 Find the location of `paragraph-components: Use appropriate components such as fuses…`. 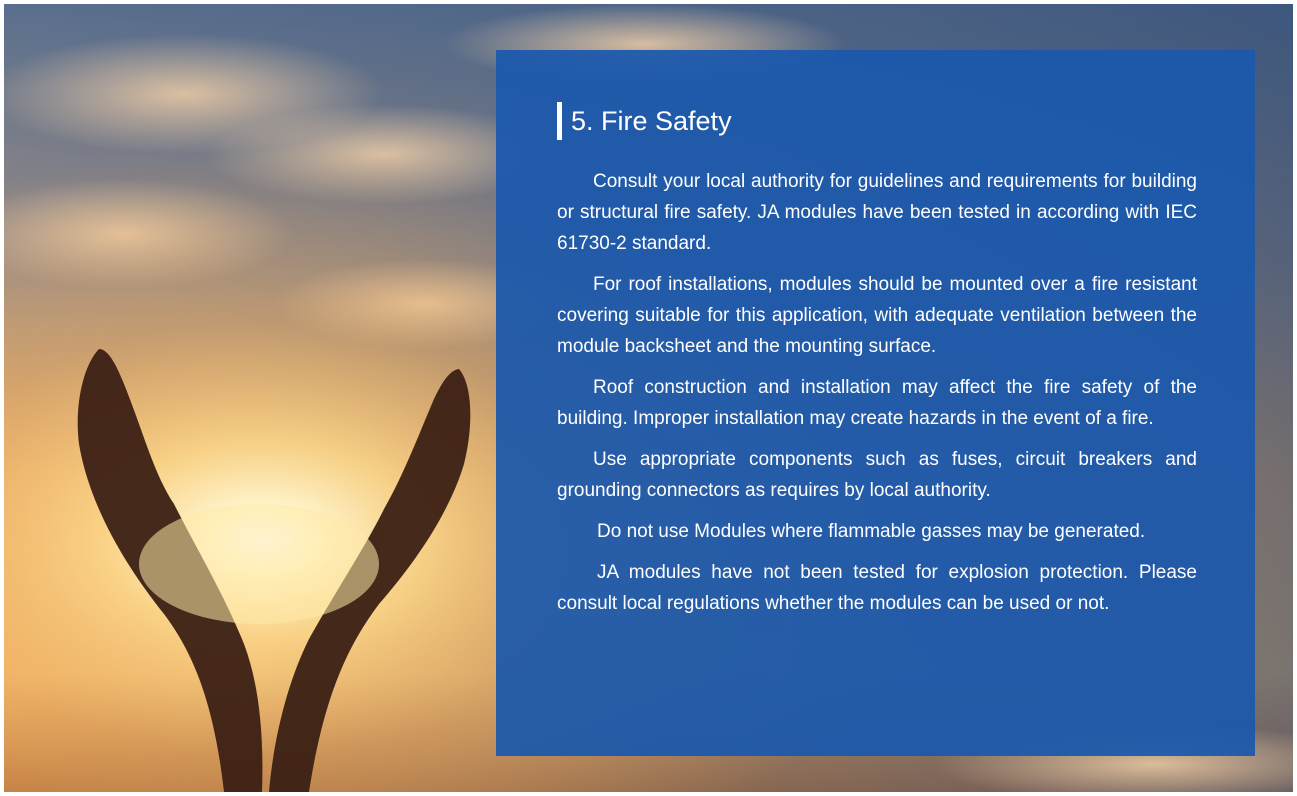

paragraph-components: Use appropriate components such as fuses… is located at coordinates (877, 475).